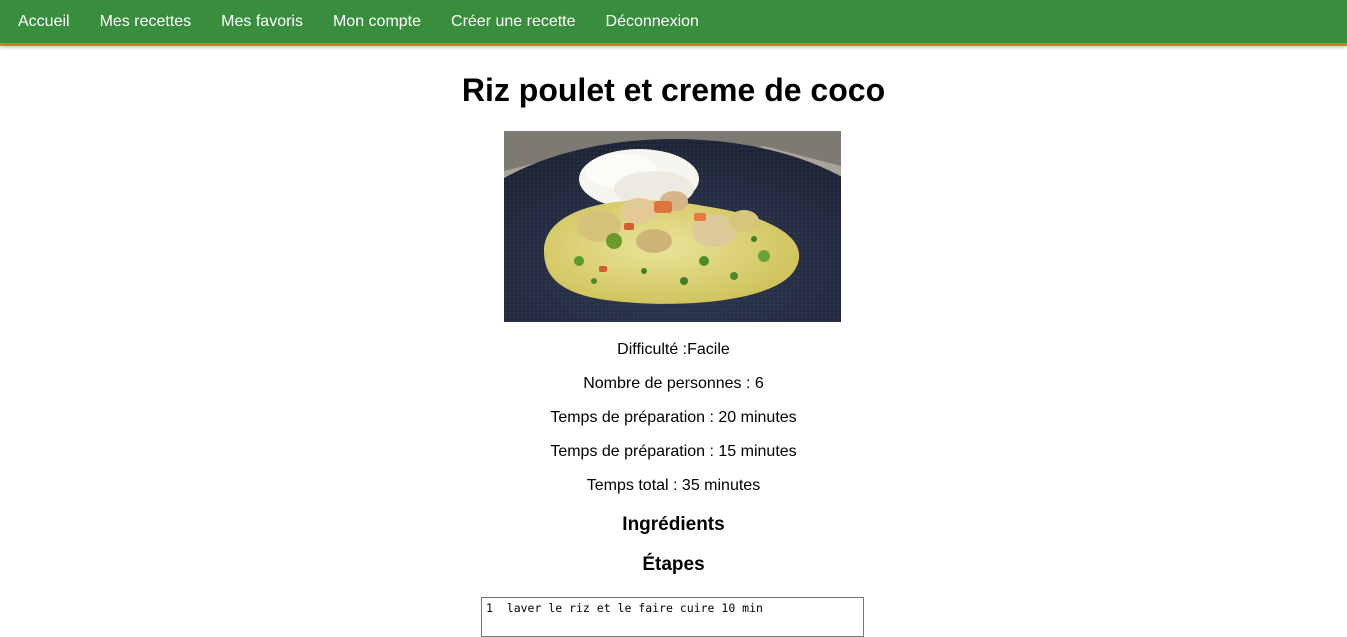  What do you see at coordinates (673, 451) in the screenshot?
I see `cook-time-text: Temps de préparation : 15 minutes` at bounding box center [673, 451].